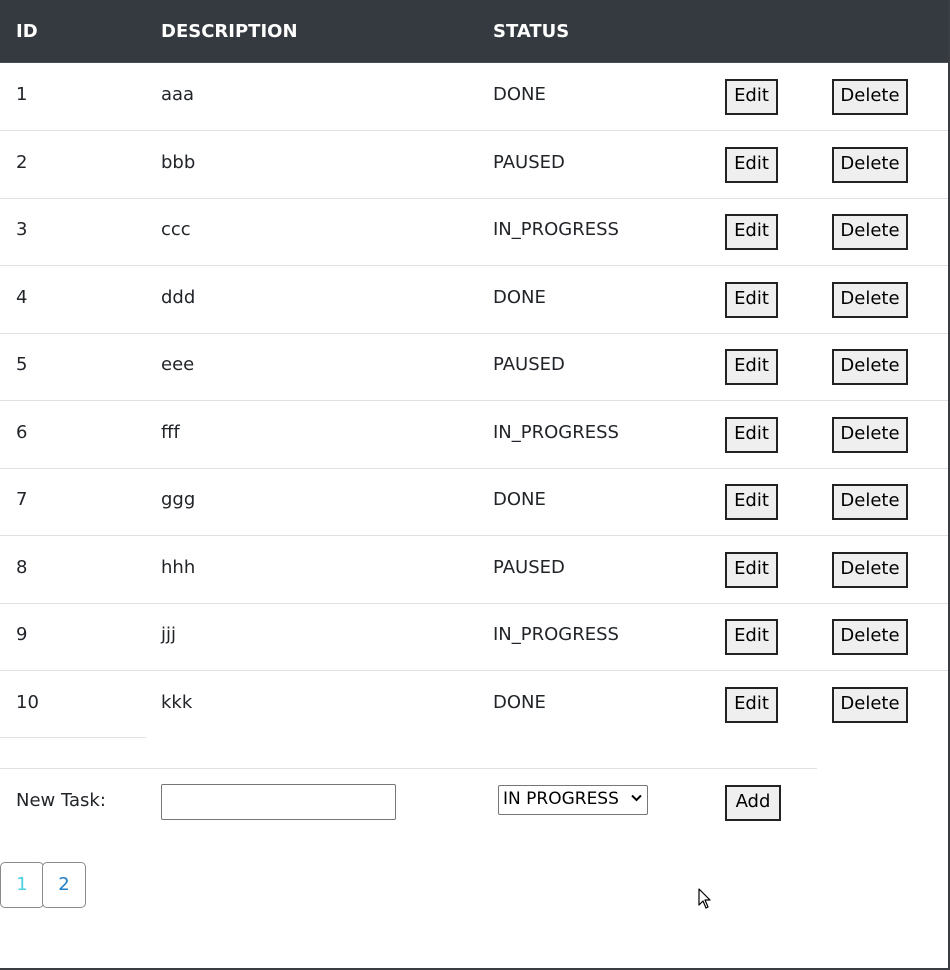 The image size is (950, 970). Describe the element at coordinates (22, 885) in the screenshot. I see `page-link-1: 1` at that location.